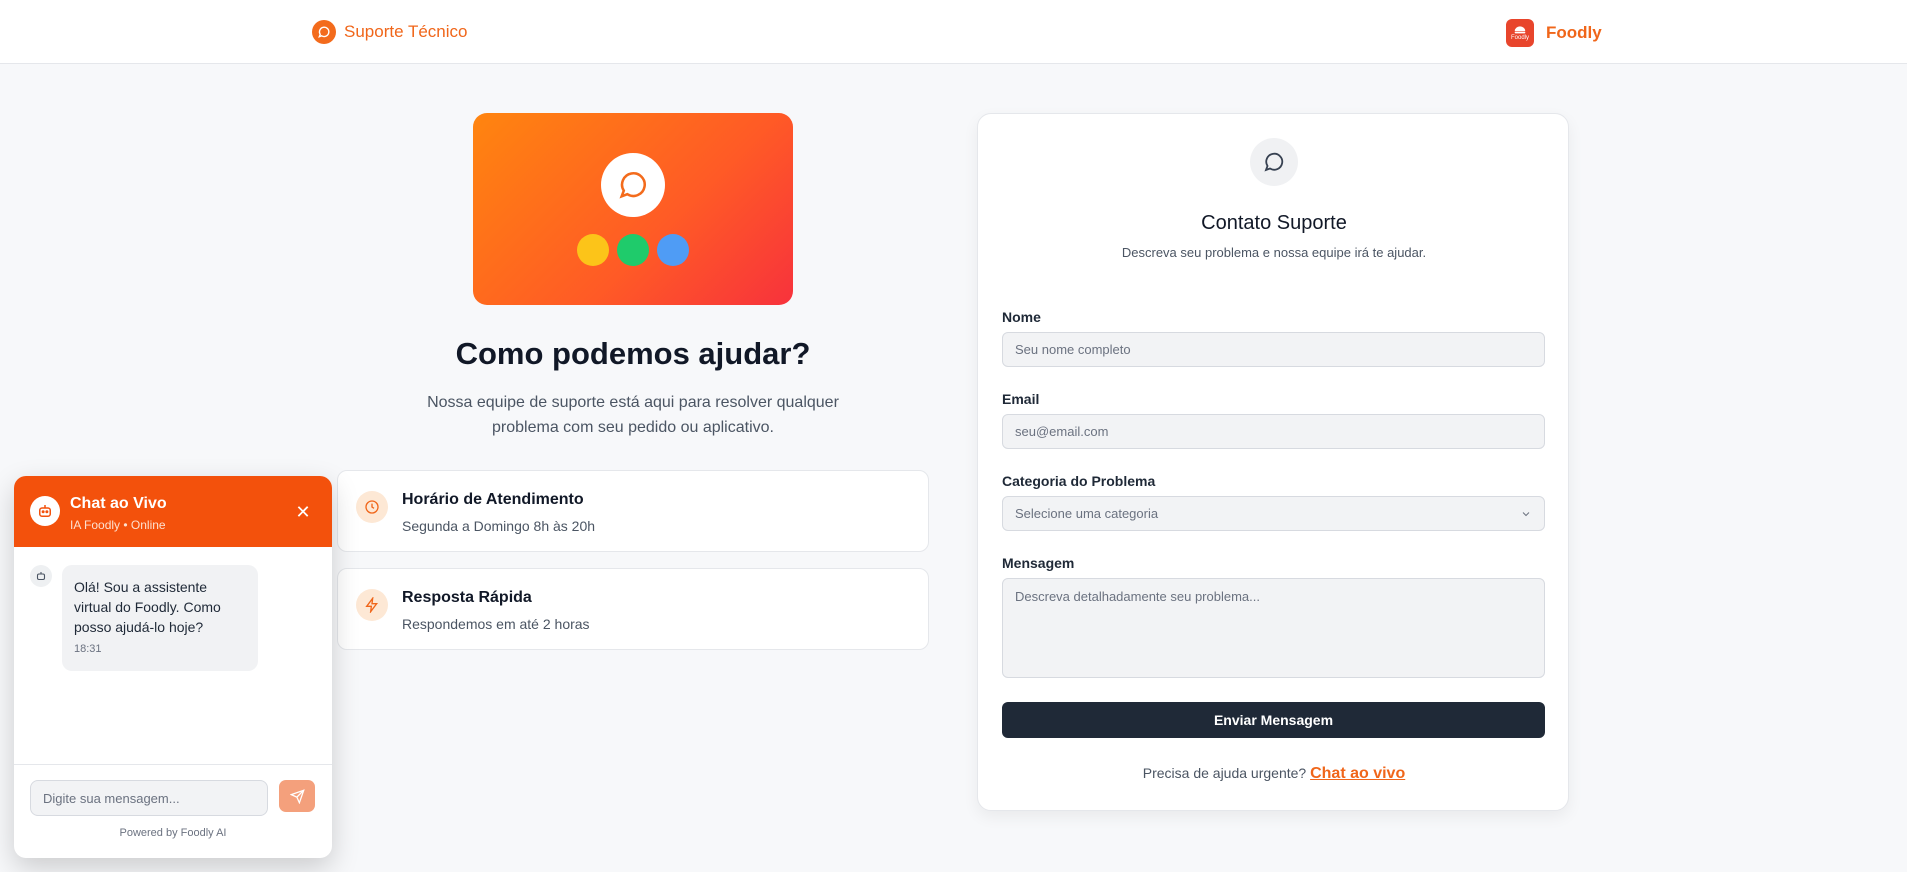 The height and width of the screenshot is (872, 1907). Describe the element at coordinates (1021, 317) in the screenshot. I see `name-label: Nome` at that location.